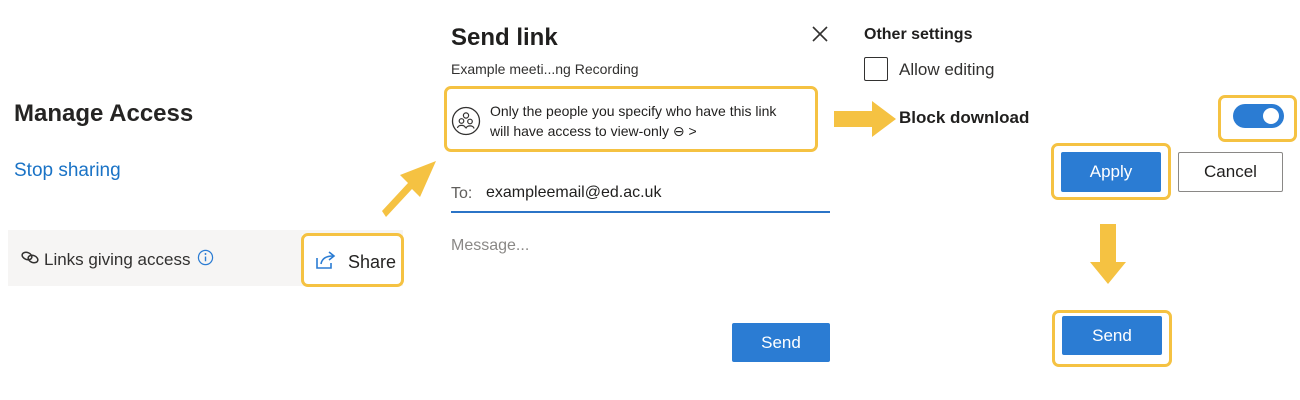 The height and width of the screenshot is (400, 1300). What do you see at coordinates (865, 119) in the screenshot?
I see `arrow-right-icon` at bounding box center [865, 119].